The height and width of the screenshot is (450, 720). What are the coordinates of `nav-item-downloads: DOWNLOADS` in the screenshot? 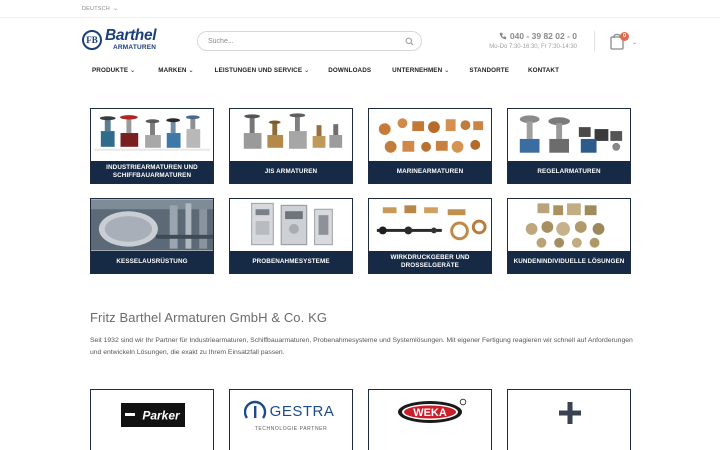 It's located at (349, 75).